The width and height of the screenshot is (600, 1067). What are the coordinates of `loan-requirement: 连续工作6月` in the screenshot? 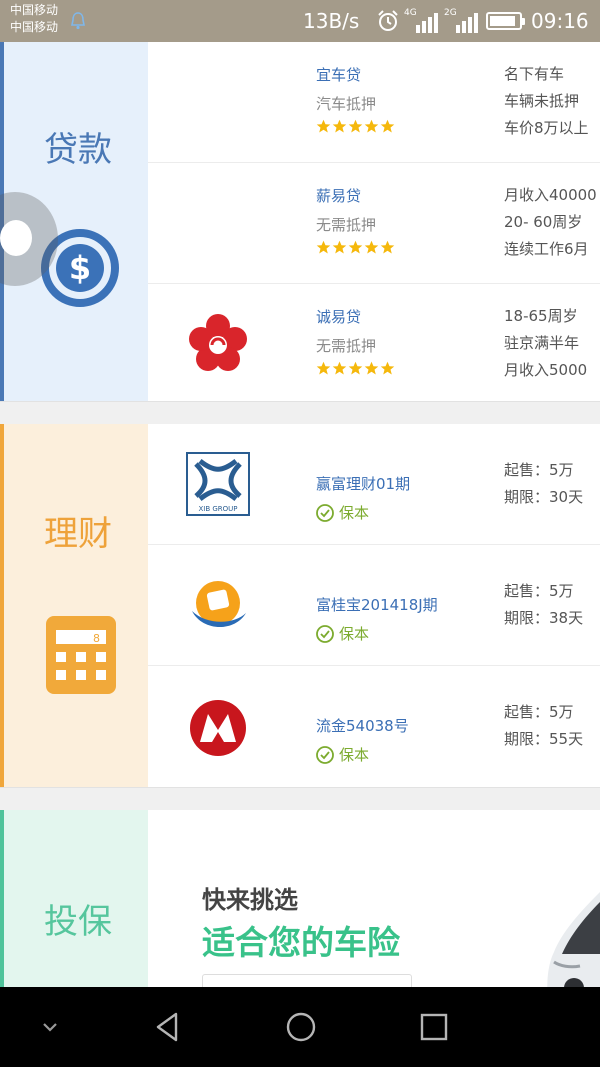 It's located at (546, 249).